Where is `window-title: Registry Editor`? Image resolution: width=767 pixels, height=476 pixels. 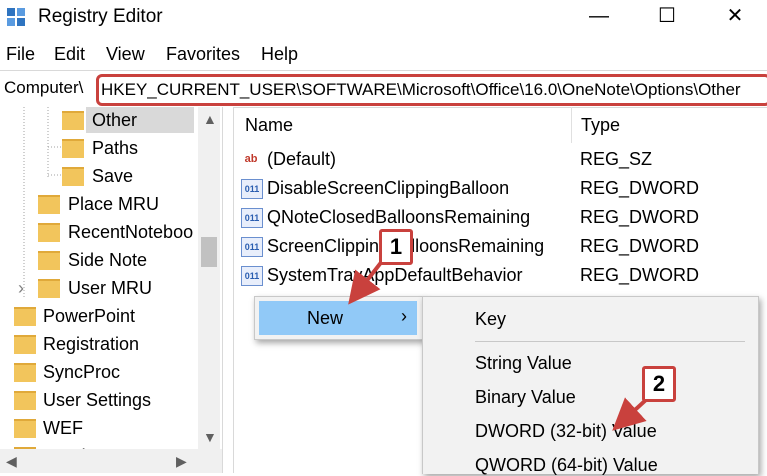 window-title: Registry Editor is located at coordinates (100, 16).